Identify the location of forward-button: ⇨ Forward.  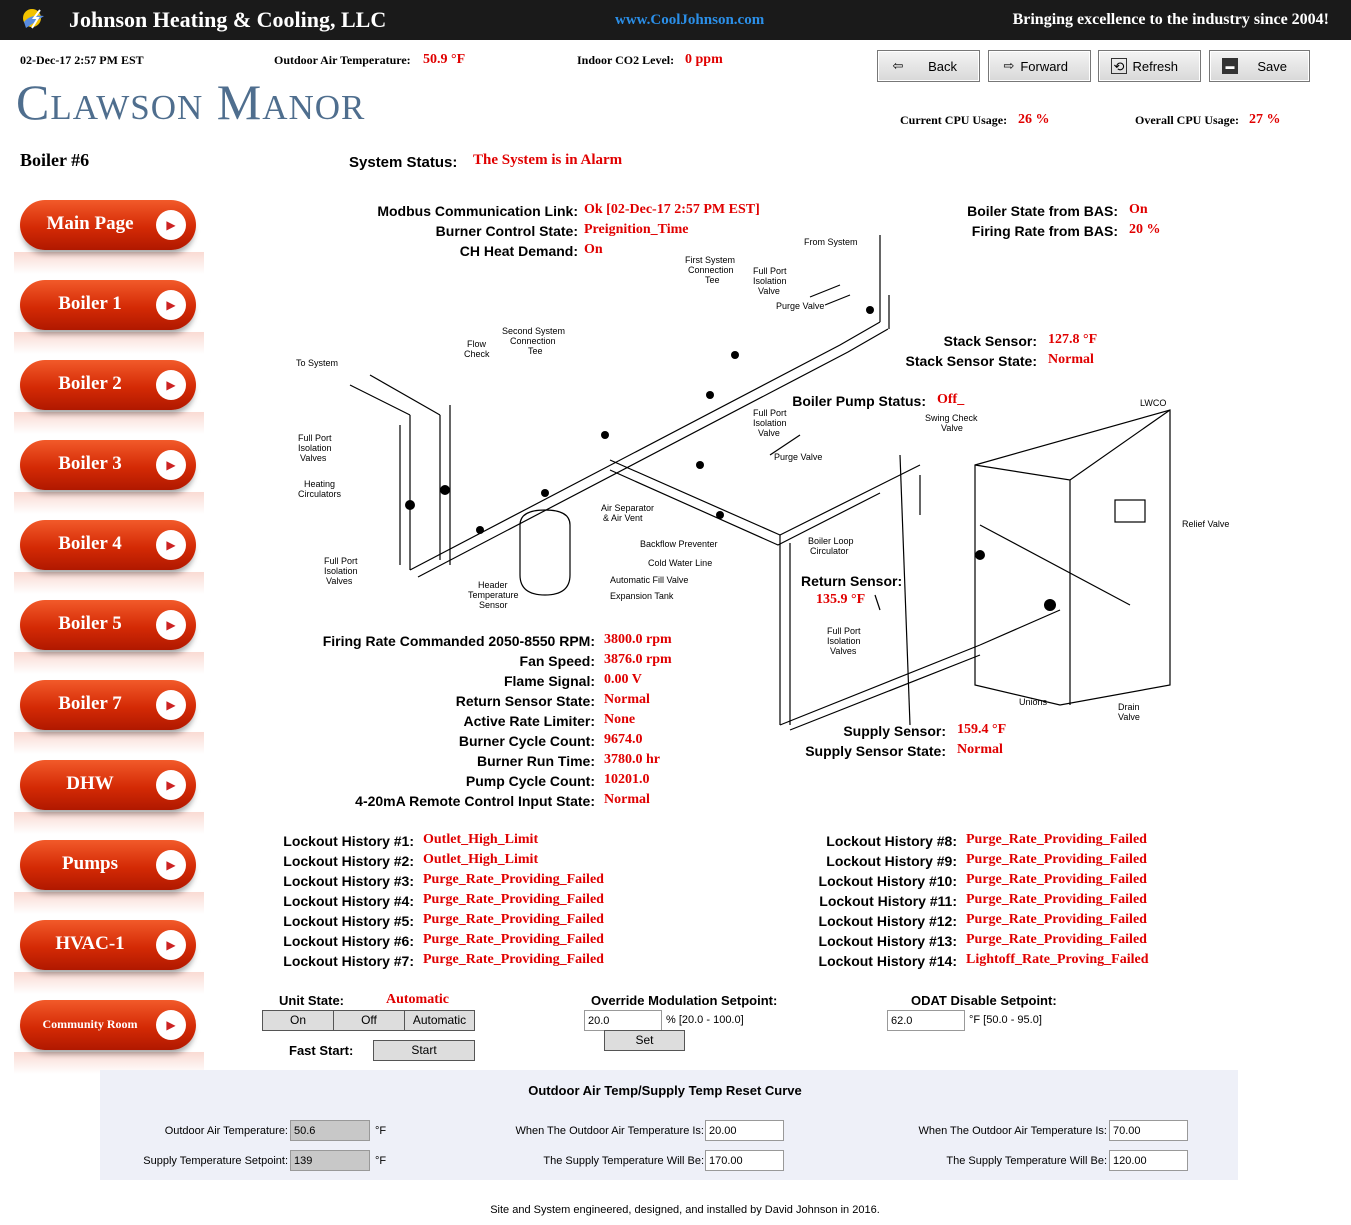
(1039, 66).